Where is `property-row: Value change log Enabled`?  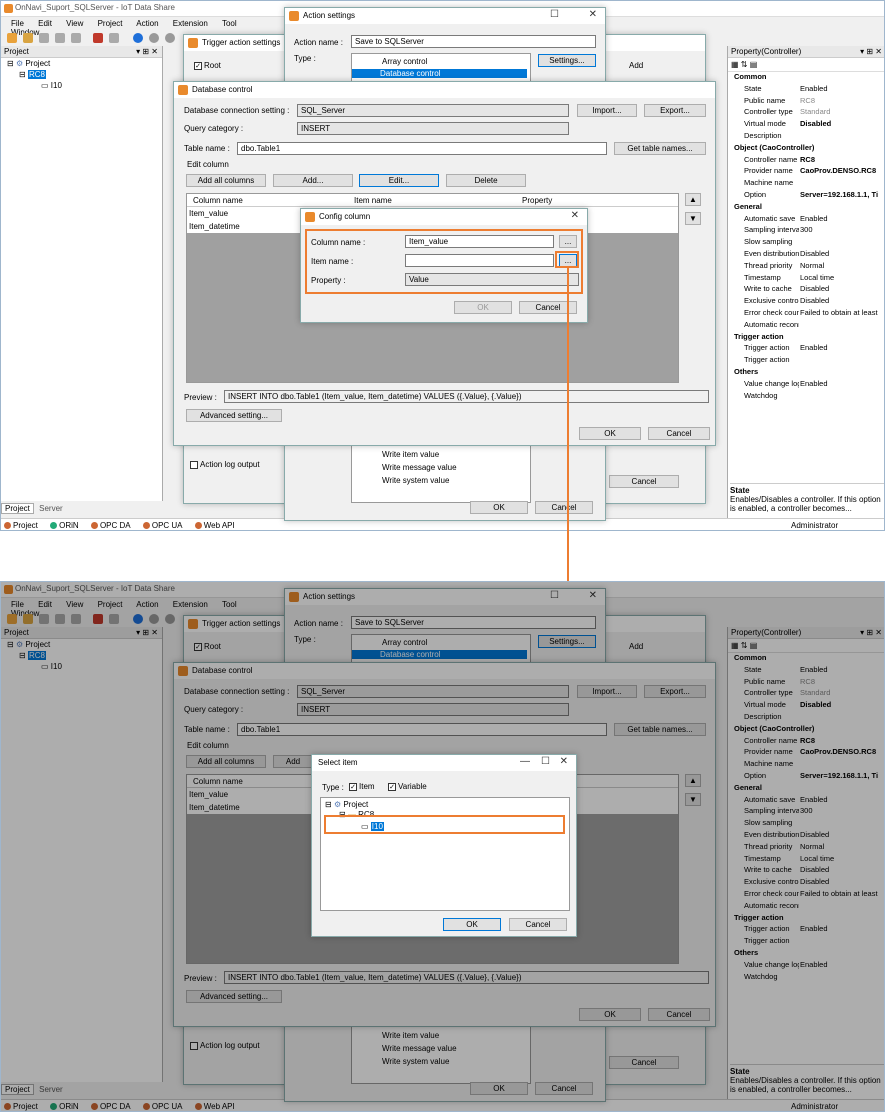 property-row: Value change log Enabled is located at coordinates (806, 384).